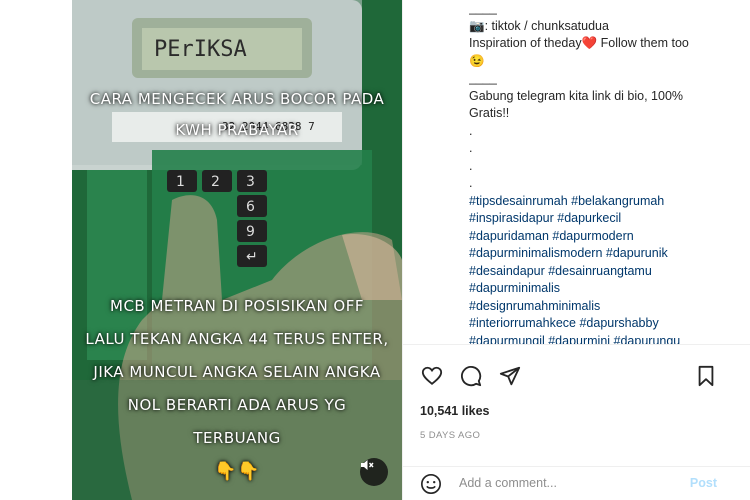  Describe the element at coordinates (604, 339) in the screenshot. I see `caption-hashtags-line: #dapurmungil #dapurmini #dapurungu` at that location.